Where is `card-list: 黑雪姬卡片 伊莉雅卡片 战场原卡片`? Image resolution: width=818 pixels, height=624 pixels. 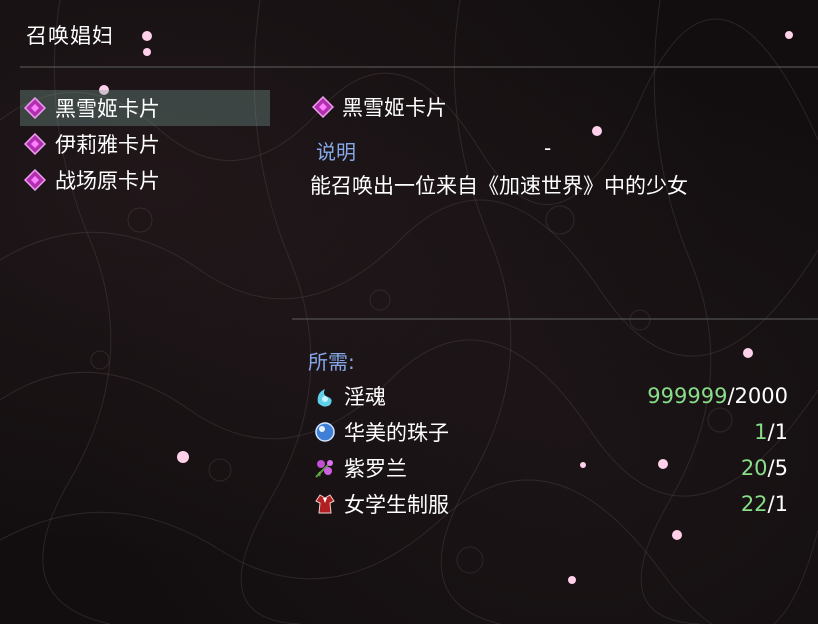
card-list: 黑雪姬卡片 伊莉雅卡片 战场原卡片 is located at coordinates (145, 144).